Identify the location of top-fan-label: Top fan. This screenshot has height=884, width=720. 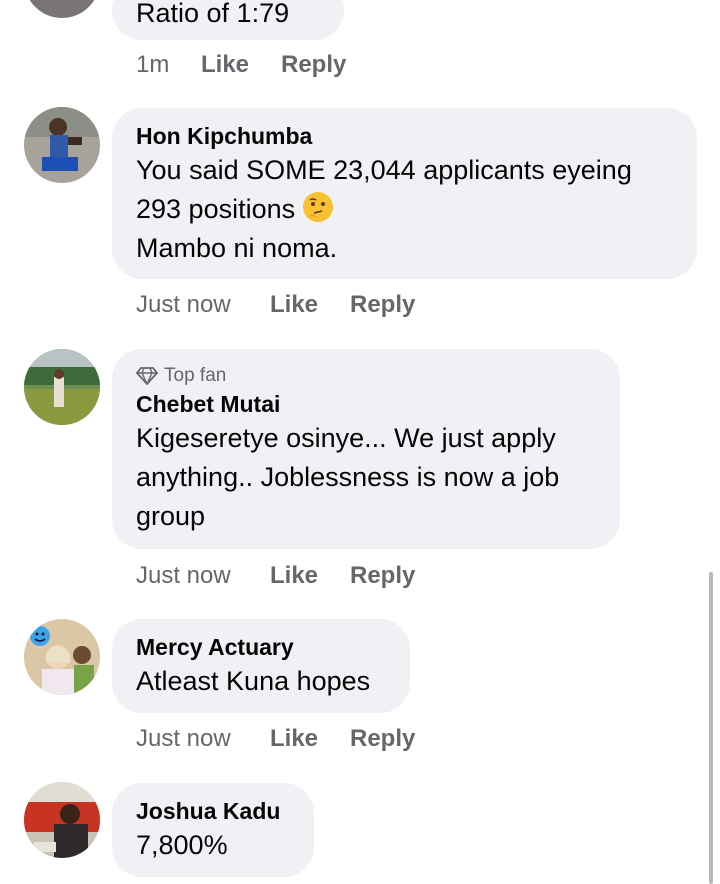
(195, 375).